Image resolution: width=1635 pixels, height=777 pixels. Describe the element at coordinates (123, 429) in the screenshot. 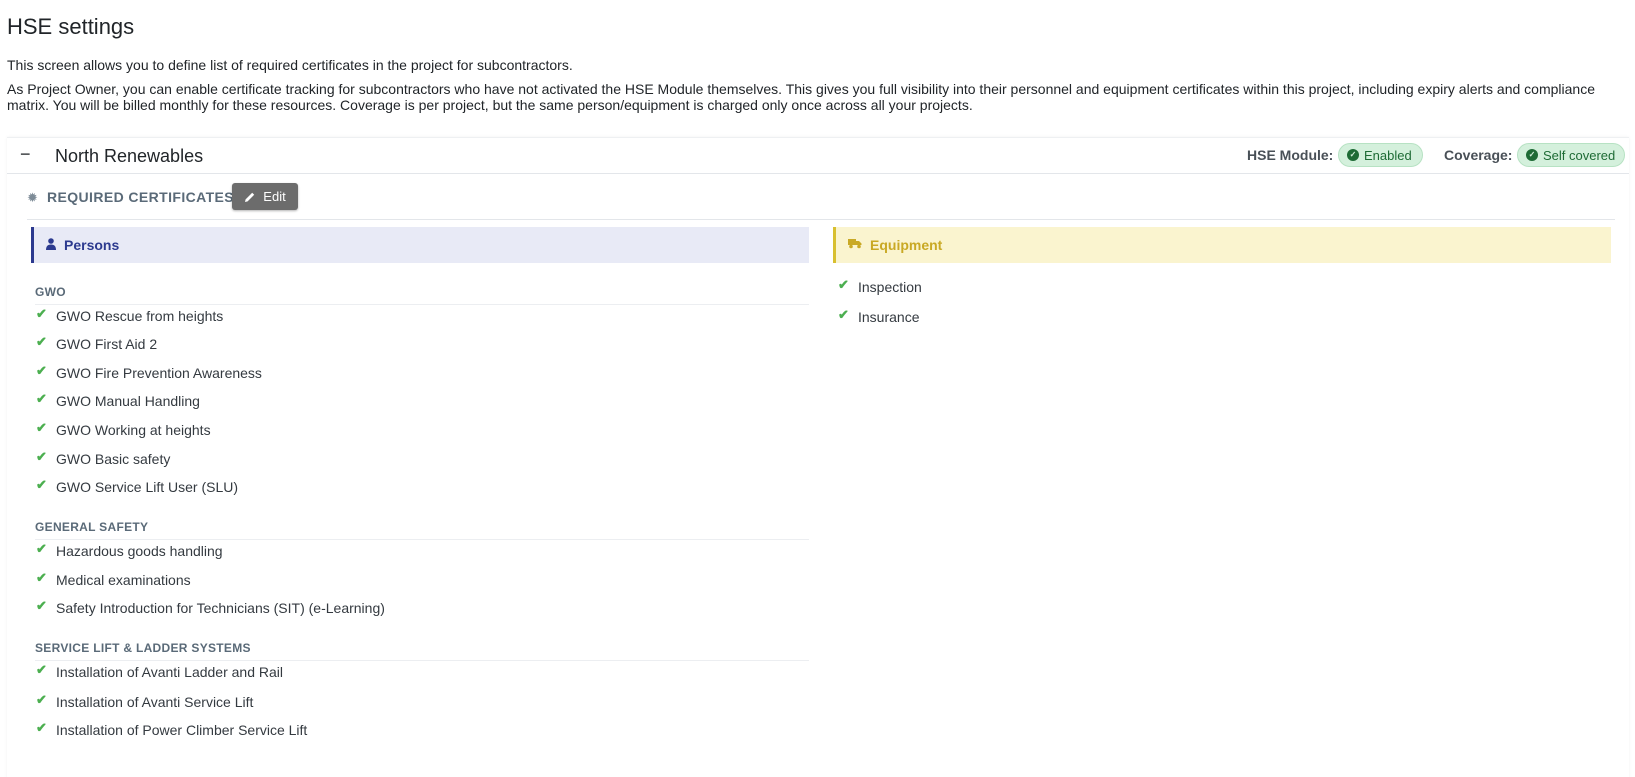

I see `list-item: ✔ GWO Working at heights` at that location.